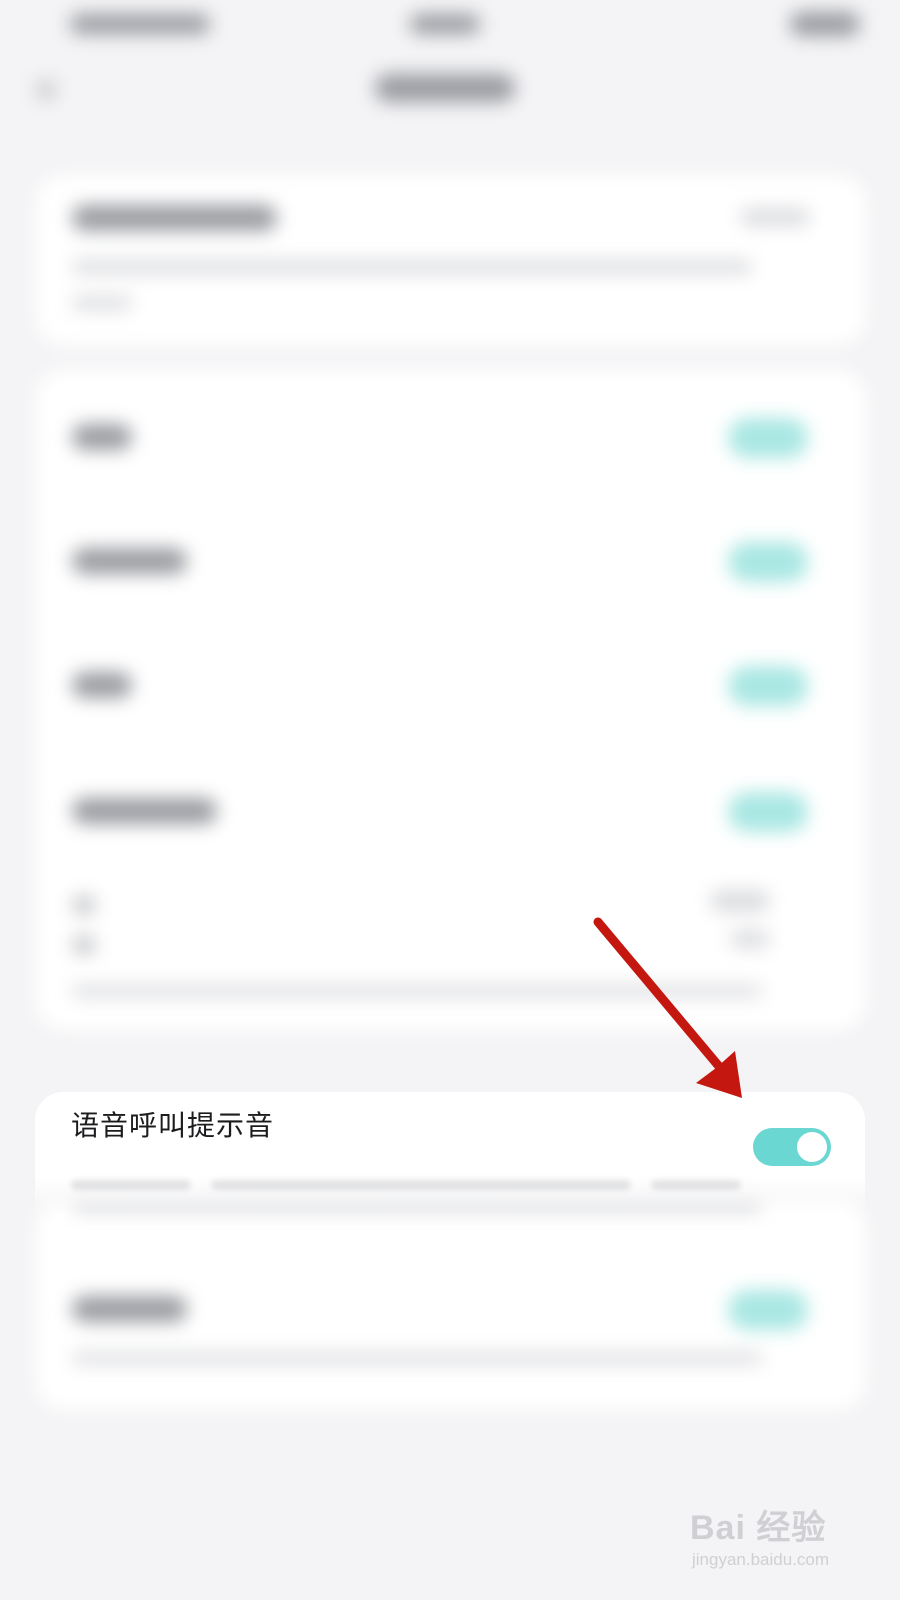  I want to click on toggle-knob-icon, so click(812, 1147).